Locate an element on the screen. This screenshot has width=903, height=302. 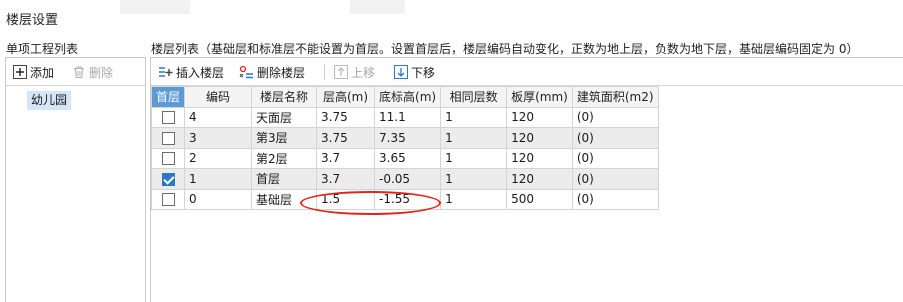
title-bar: 楼层设置 is located at coordinates (451, 18).